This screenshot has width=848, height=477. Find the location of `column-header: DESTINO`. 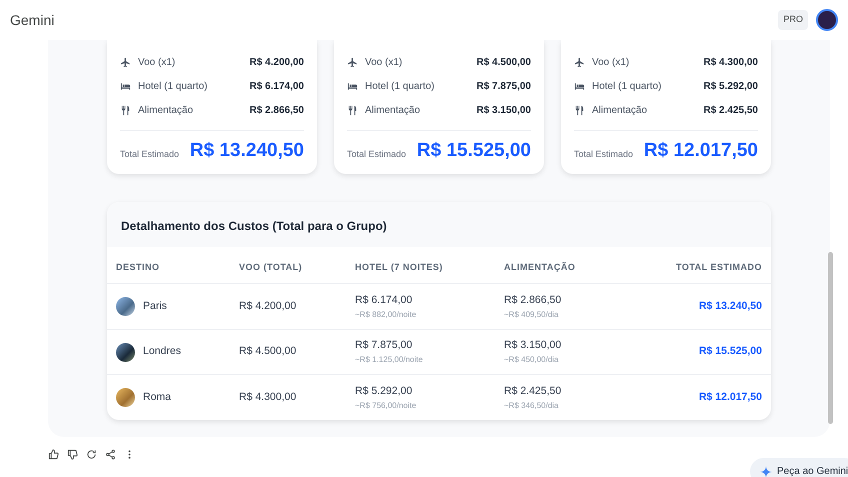

column-header: DESTINO is located at coordinates (138, 267).